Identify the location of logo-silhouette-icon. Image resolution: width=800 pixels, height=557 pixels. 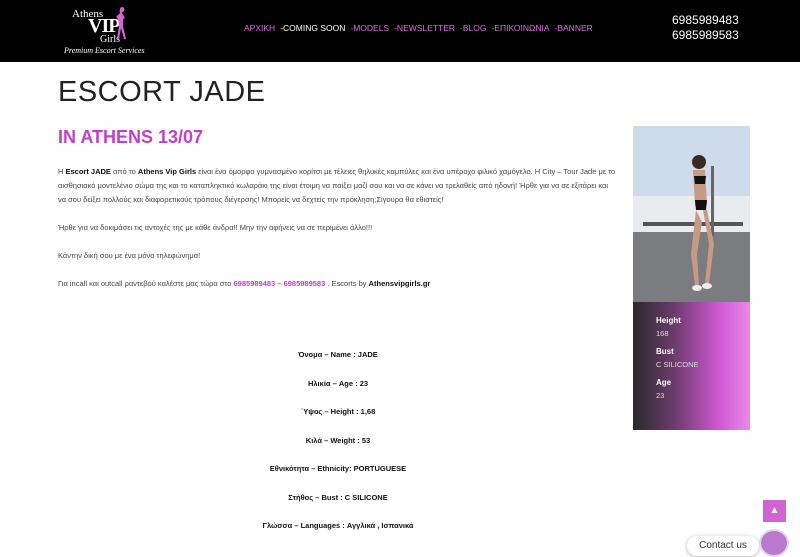
(121, 23).